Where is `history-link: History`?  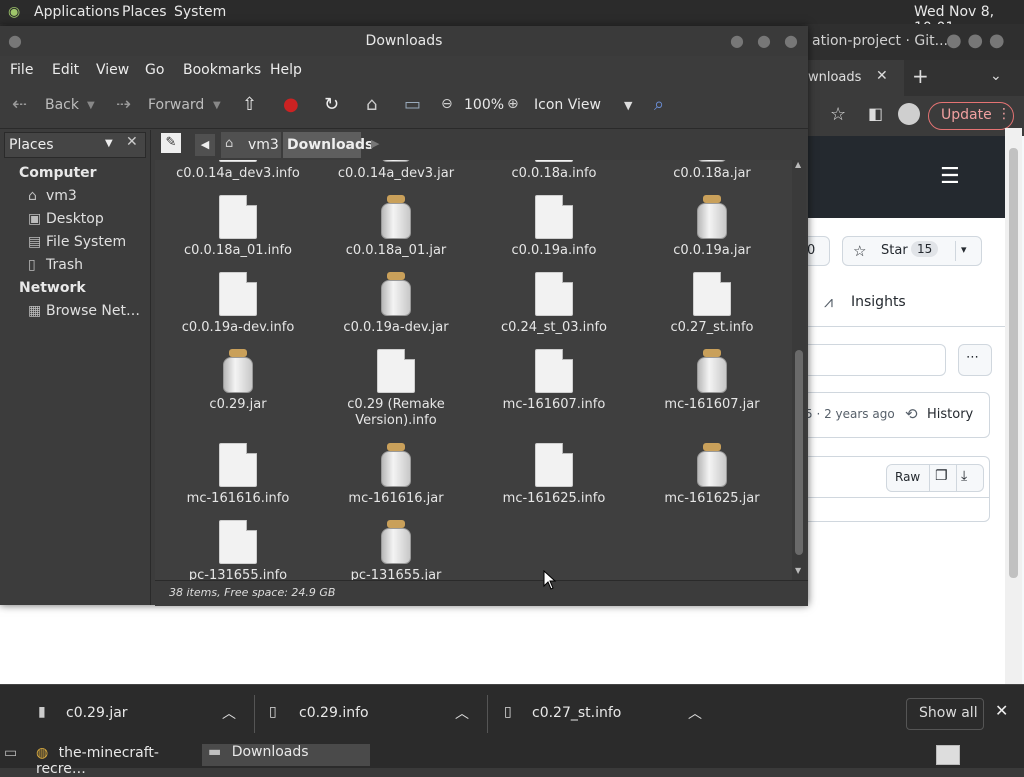 history-link: History is located at coordinates (950, 414).